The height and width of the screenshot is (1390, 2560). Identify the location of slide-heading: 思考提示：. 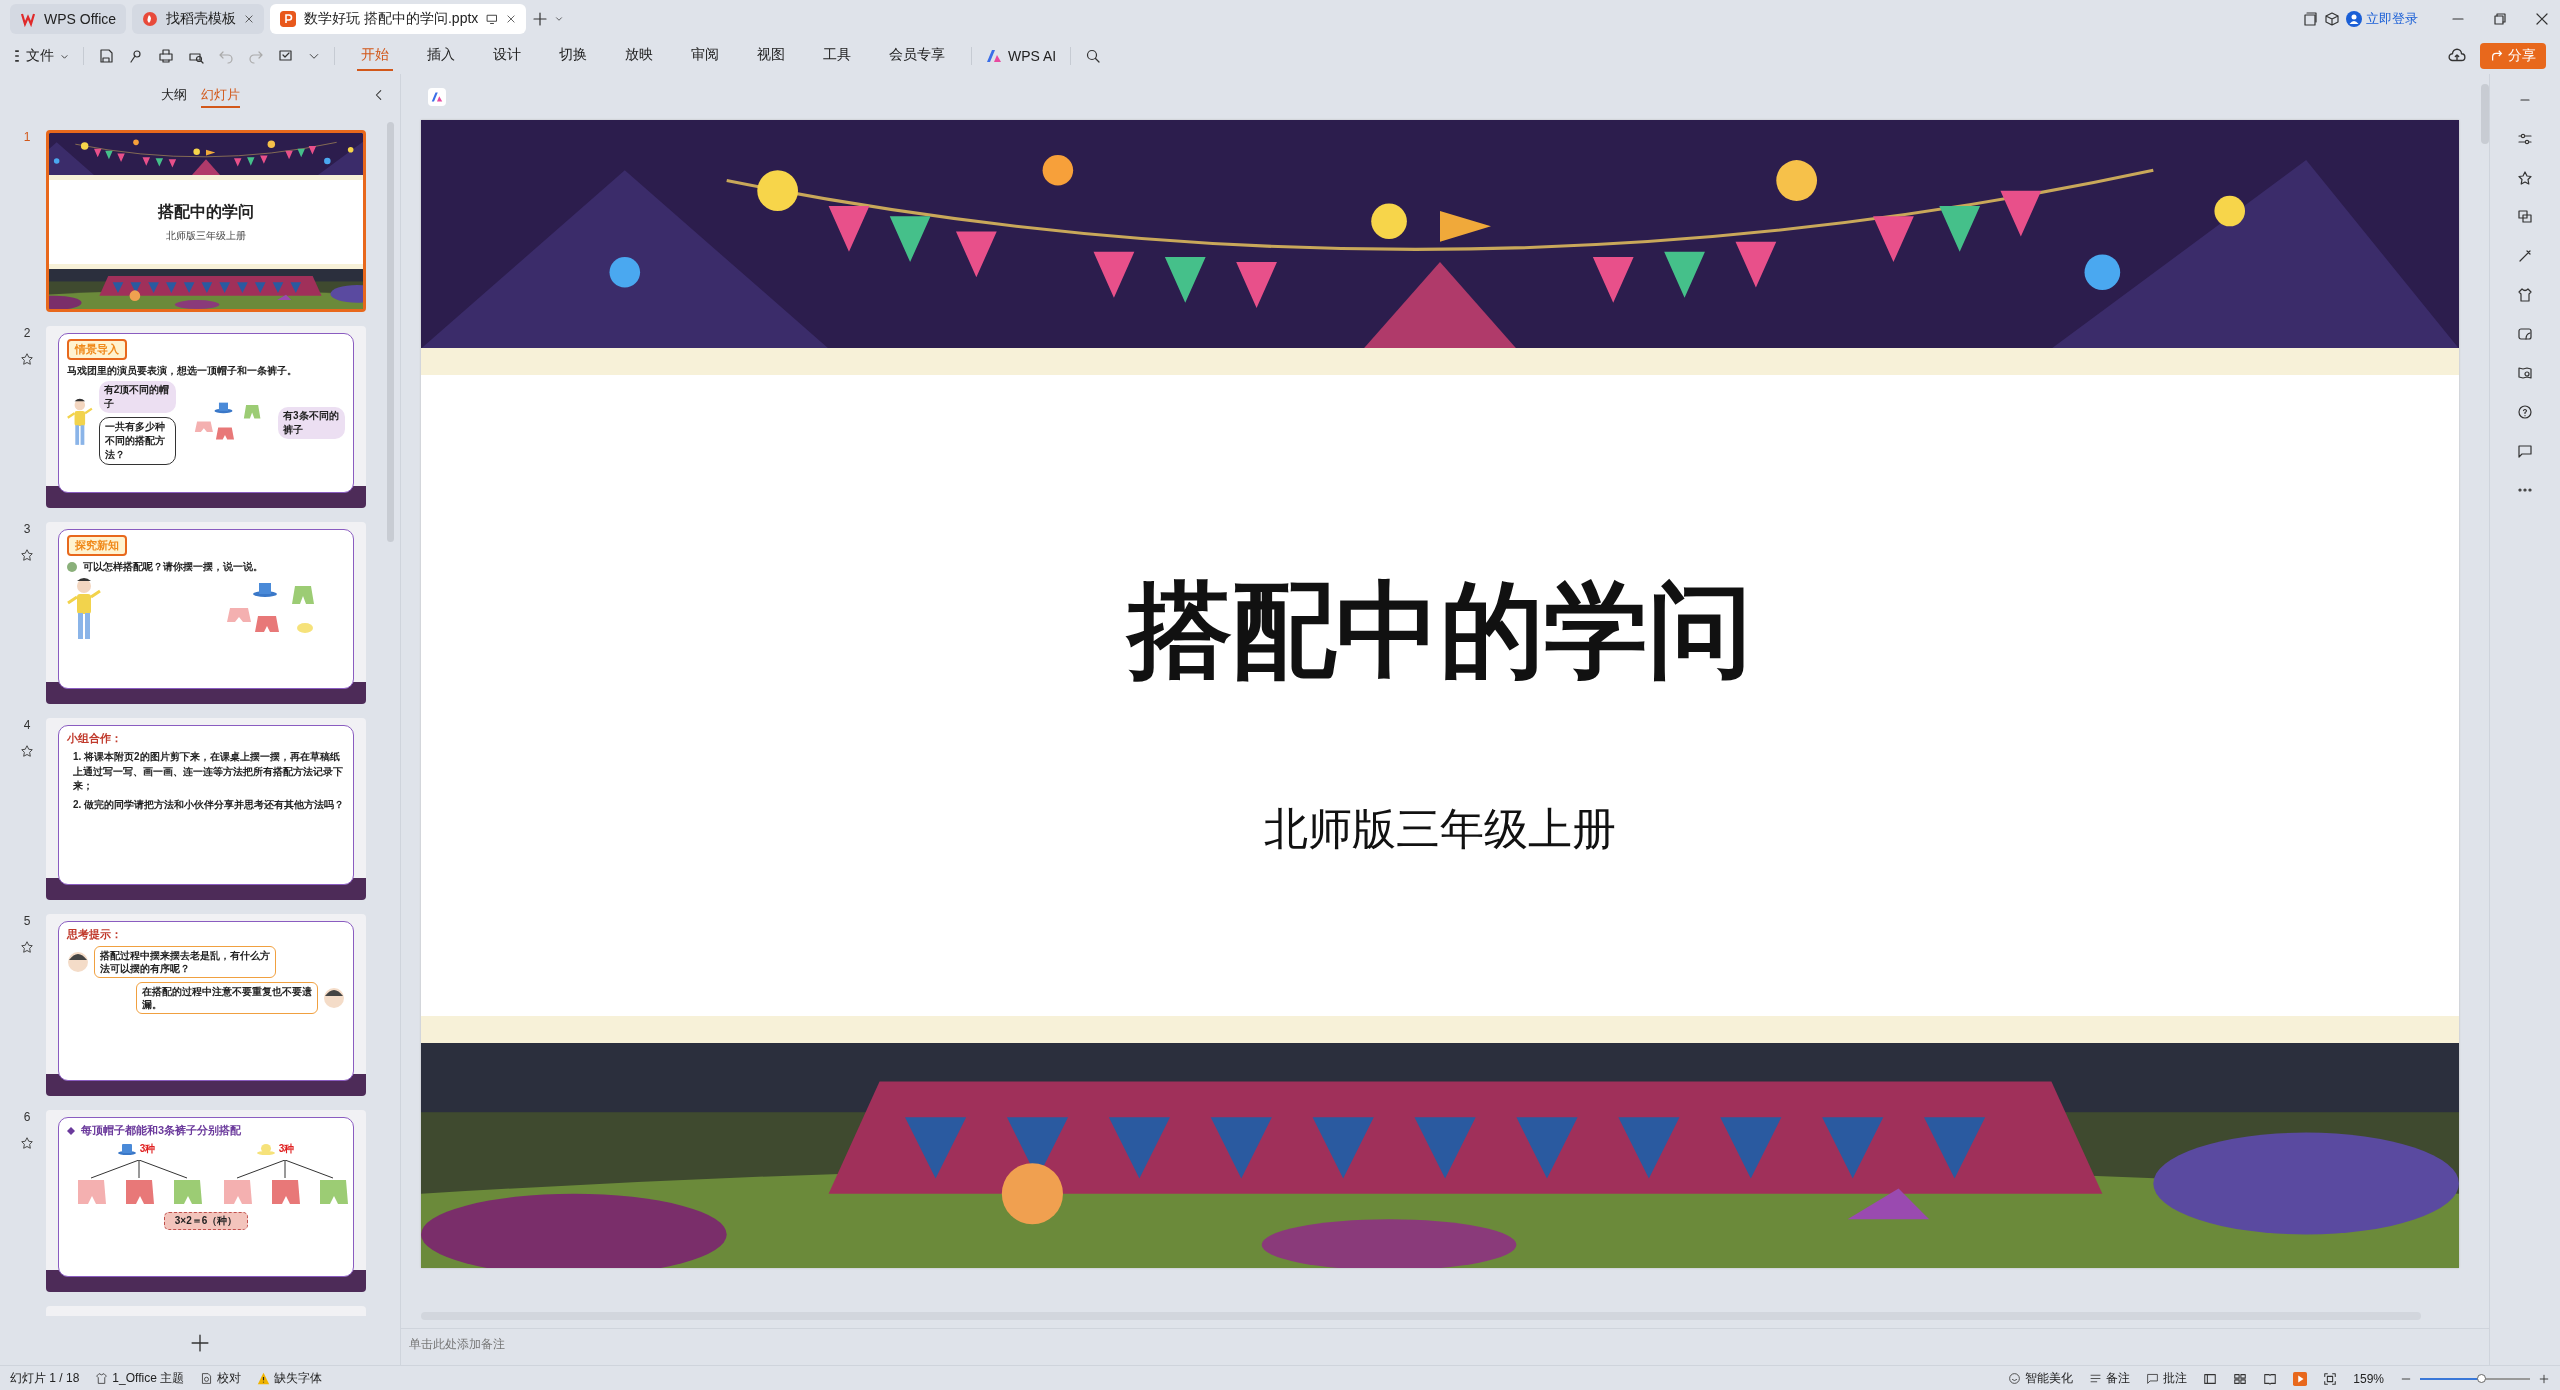
(95, 934).